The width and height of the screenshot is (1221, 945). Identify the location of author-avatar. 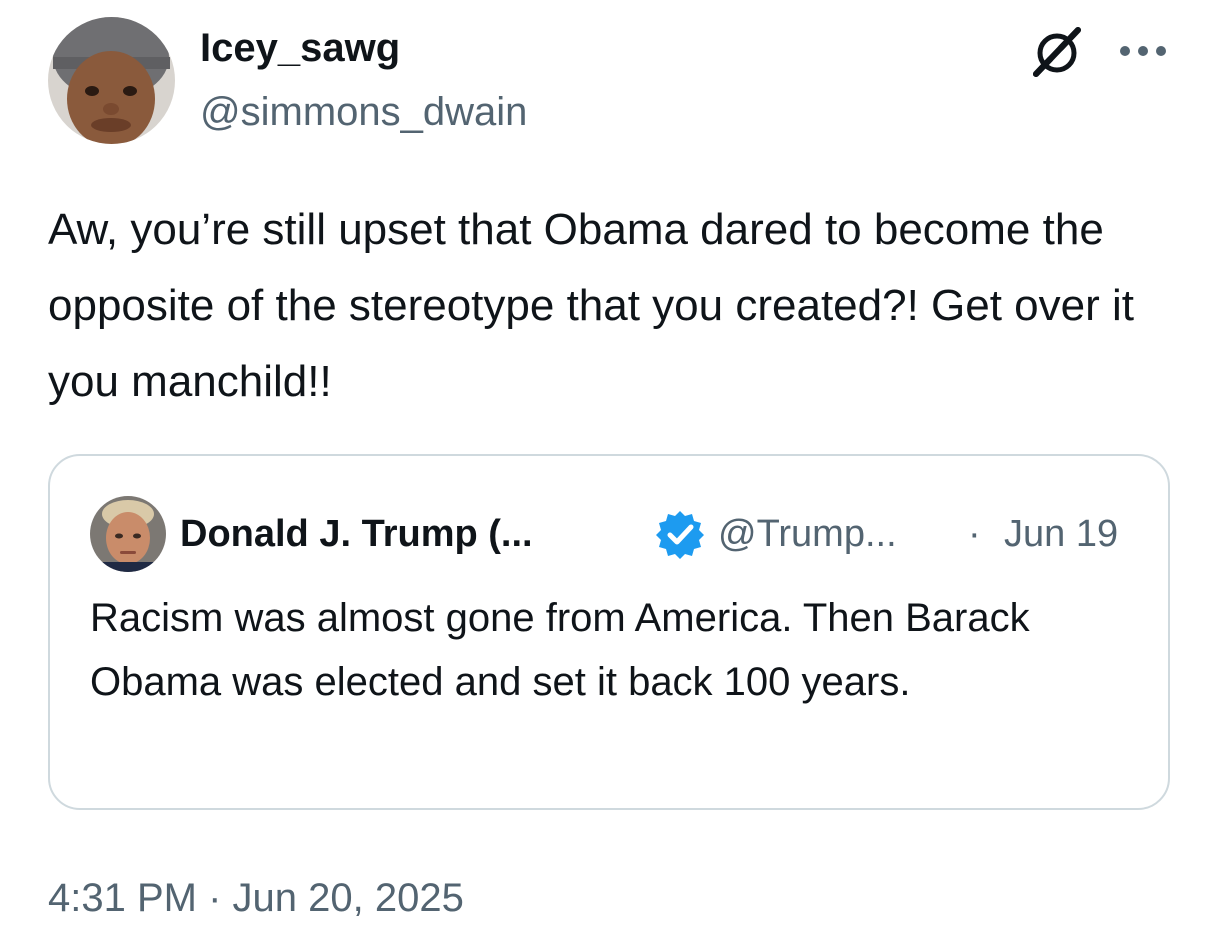
(111, 80).